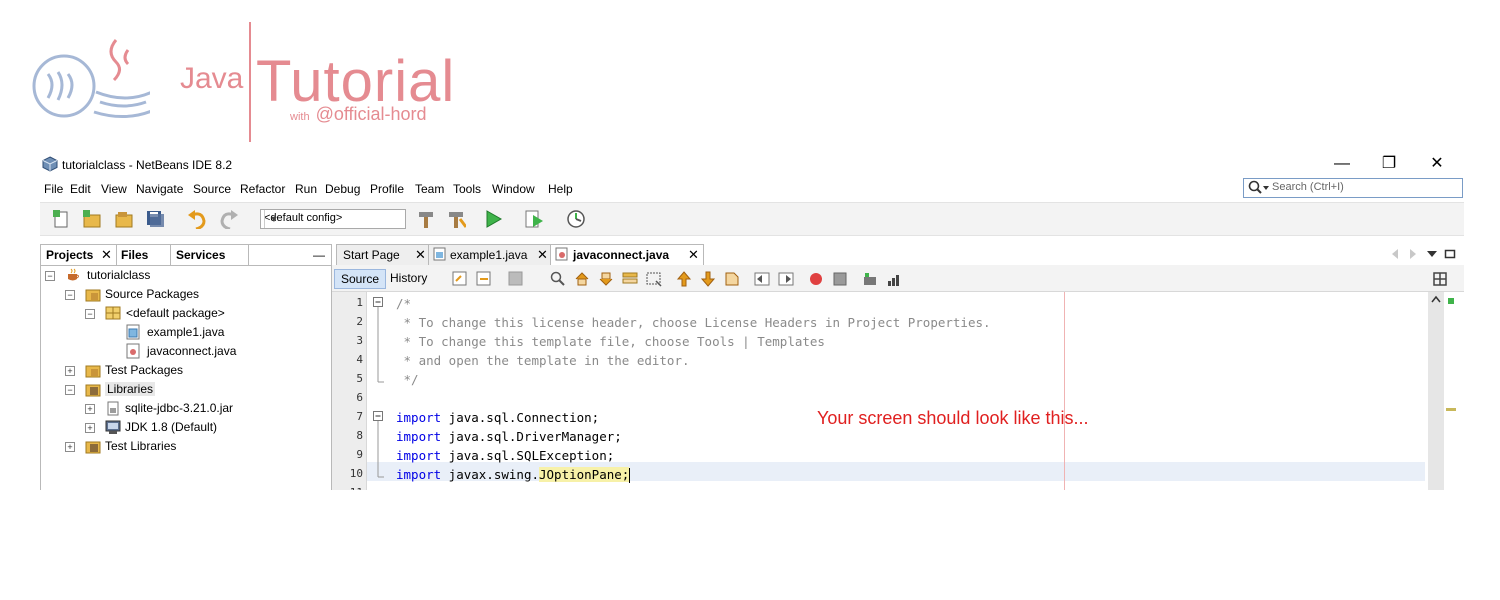  I want to click on menu-help: Help, so click(560, 189).